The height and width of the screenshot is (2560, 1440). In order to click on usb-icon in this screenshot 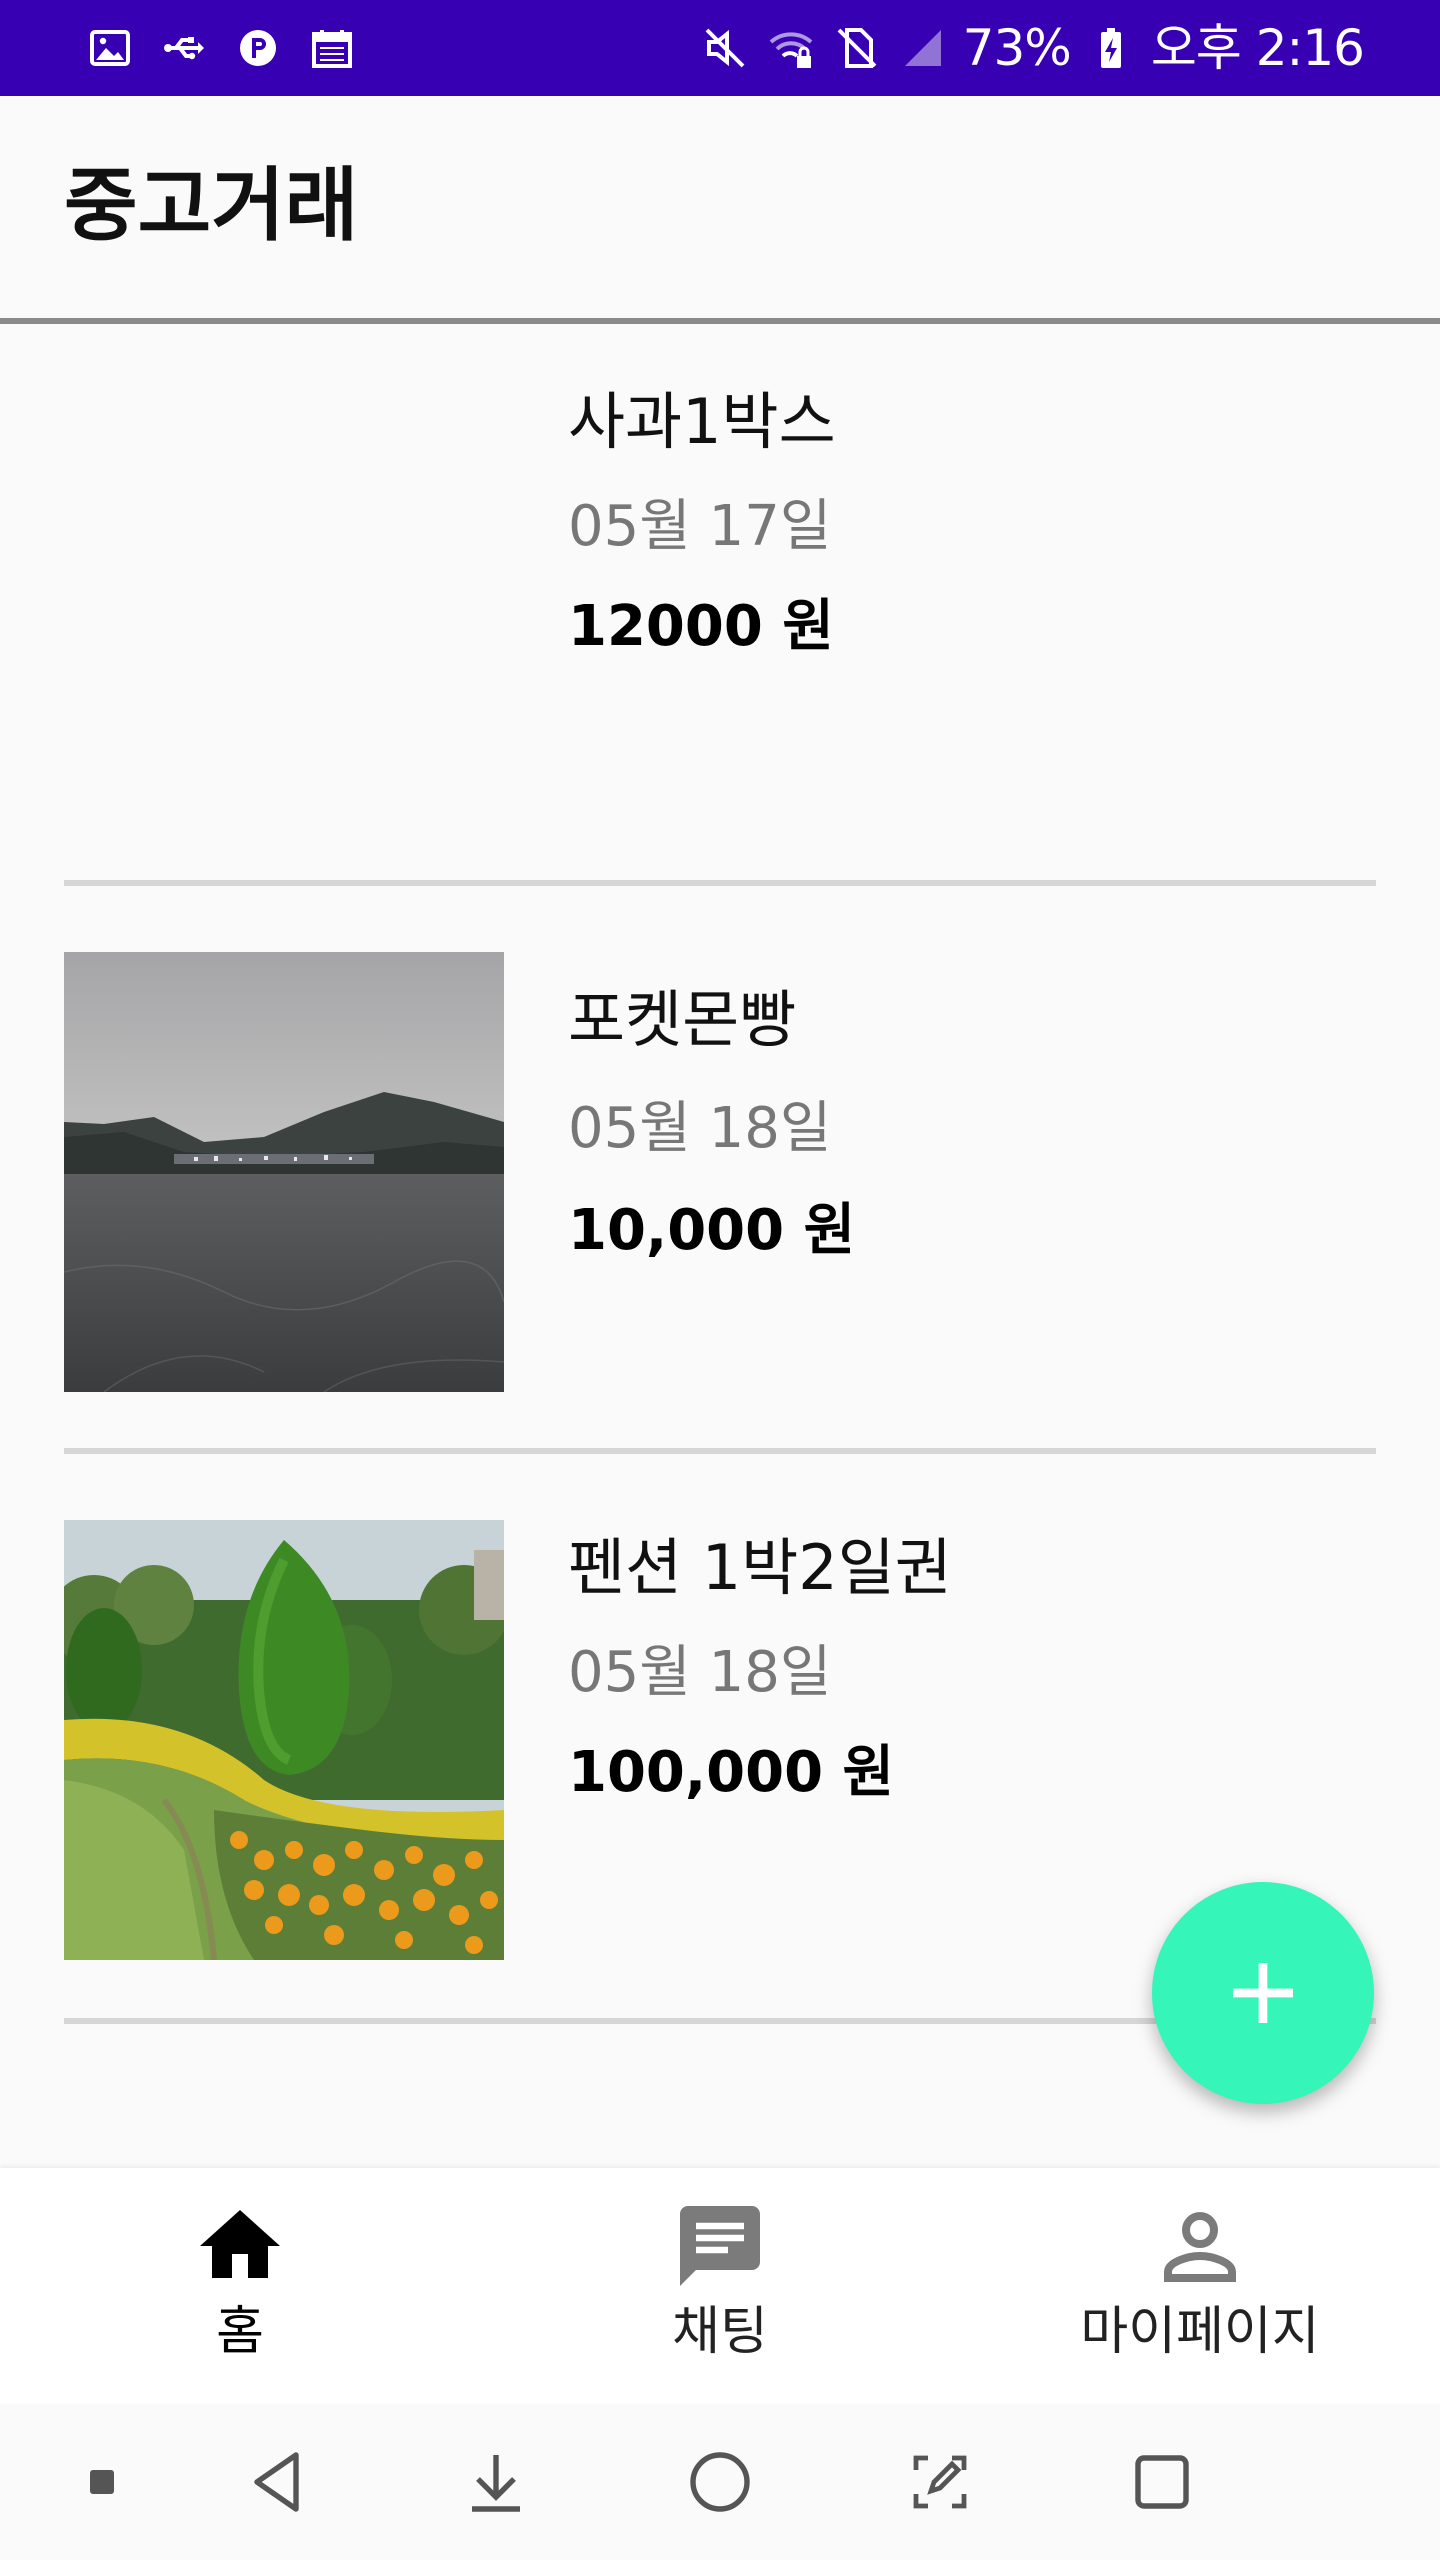, I will do `click(184, 48)`.